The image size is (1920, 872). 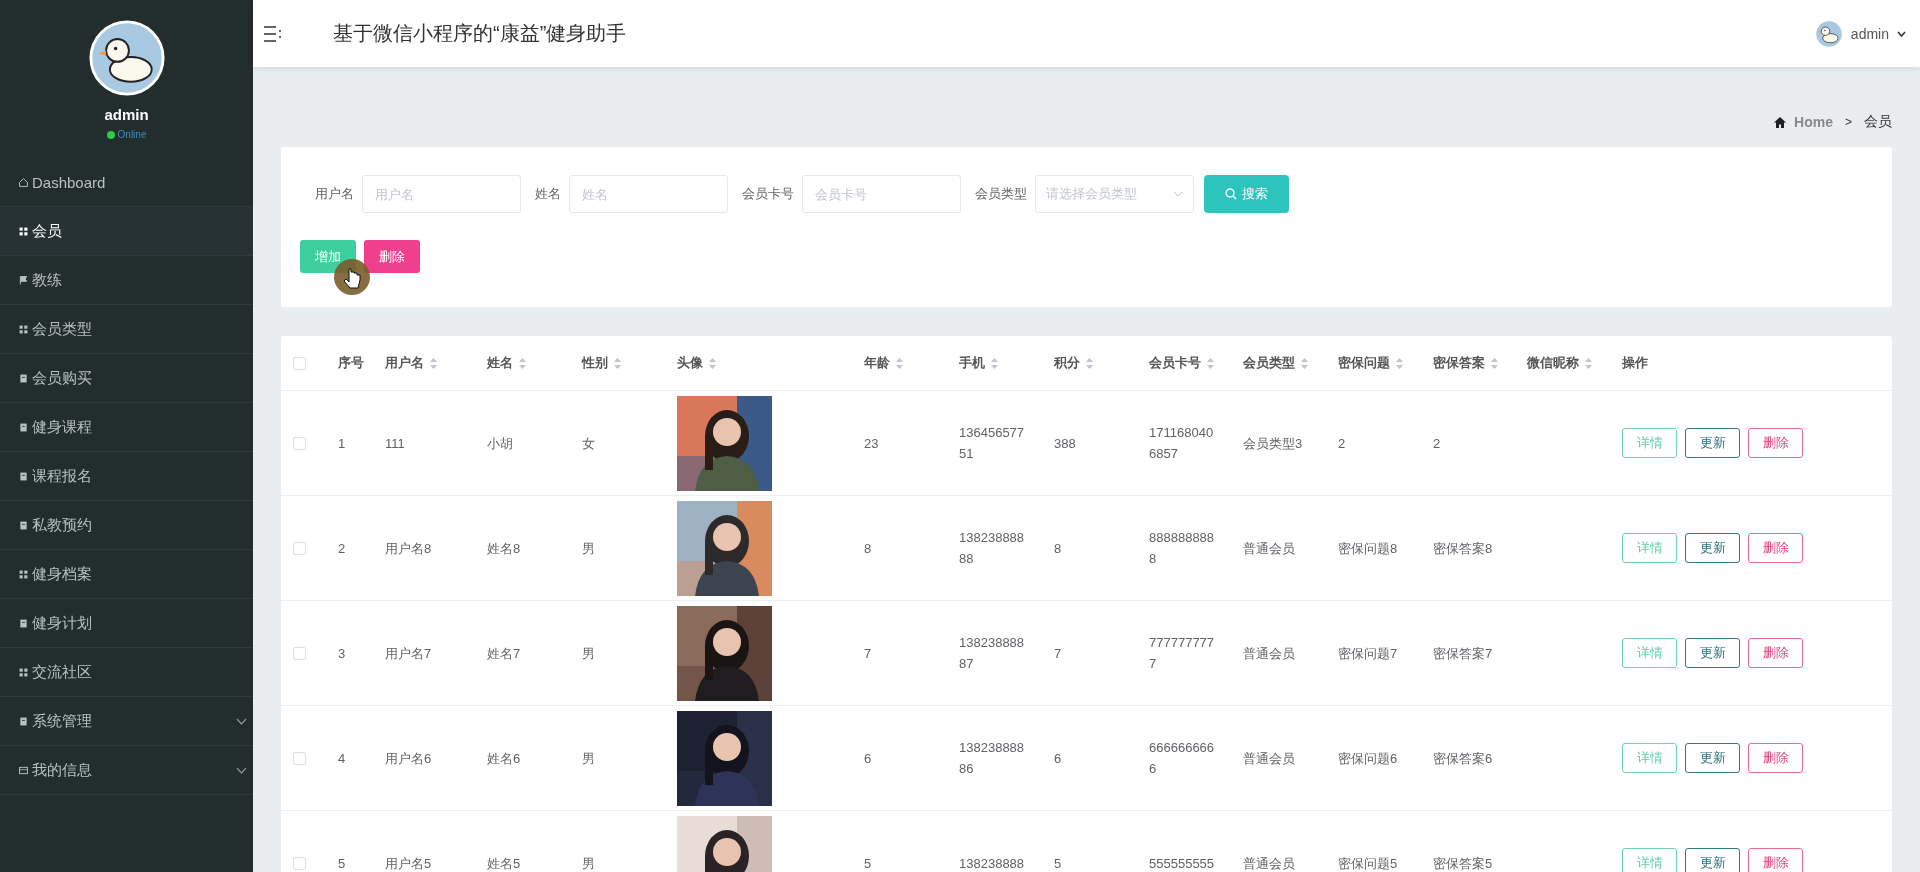 What do you see at coordinates (273, 33) in the screenshot?
I see `menu-icon` at bounding box center [273, 33].